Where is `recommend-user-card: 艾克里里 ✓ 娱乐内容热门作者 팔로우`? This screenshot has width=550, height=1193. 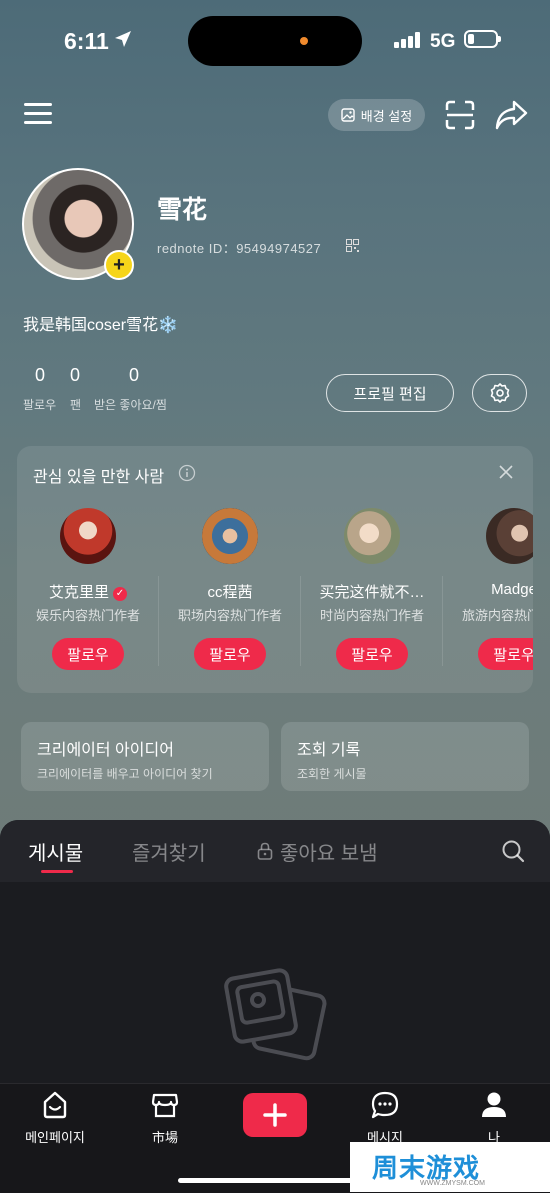
recommend-user-card: 艾克里里 ✓ 娱乐内容热门作者 팔로우 is located at coordinates (88, 593).